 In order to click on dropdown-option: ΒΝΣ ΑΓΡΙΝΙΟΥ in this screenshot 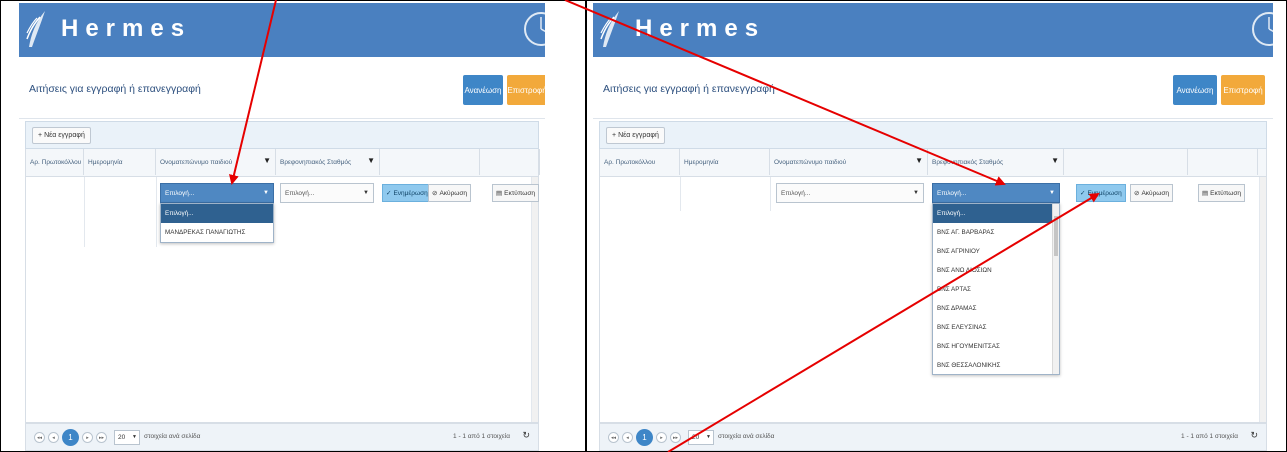, I will do `click(996, 251)`.